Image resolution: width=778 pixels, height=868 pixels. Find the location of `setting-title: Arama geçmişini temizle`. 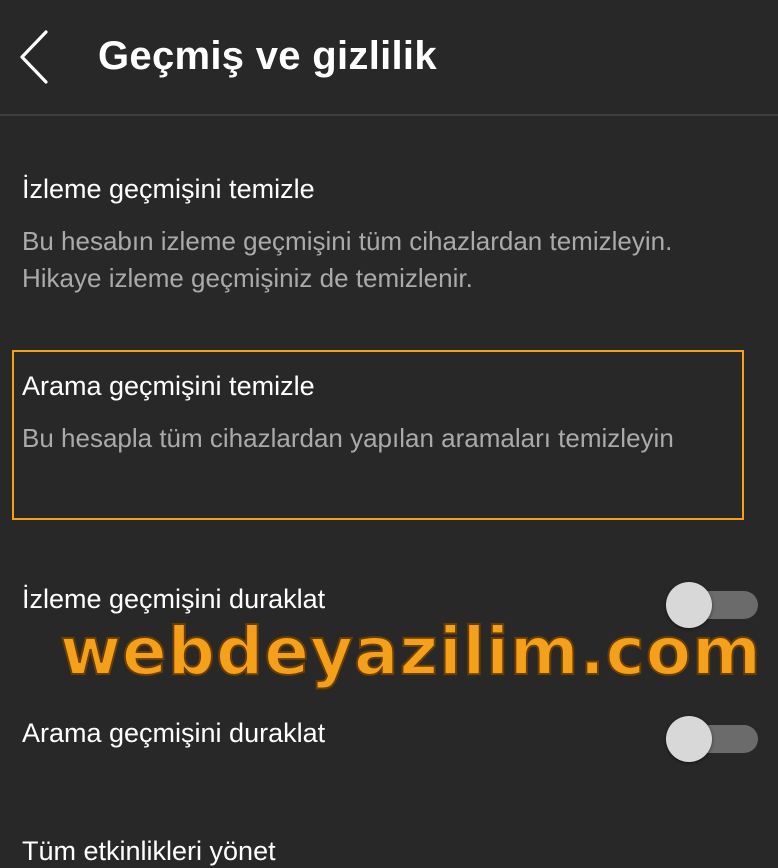

setting-title: Arama geçmişini temizle is located at coordinates (168, 386).